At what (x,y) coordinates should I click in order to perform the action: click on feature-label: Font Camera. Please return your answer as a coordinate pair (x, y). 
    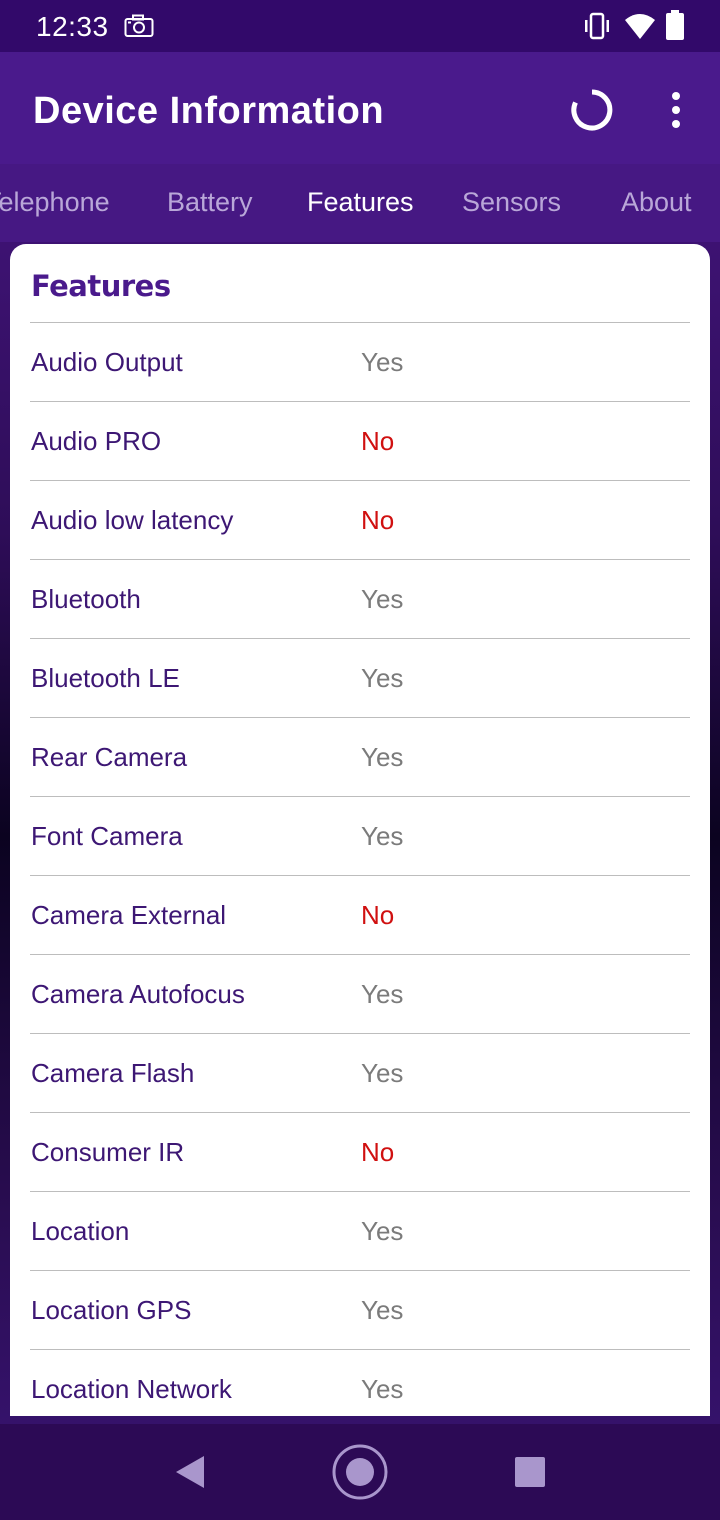
    Looking at the image, I should click on (107, 836).